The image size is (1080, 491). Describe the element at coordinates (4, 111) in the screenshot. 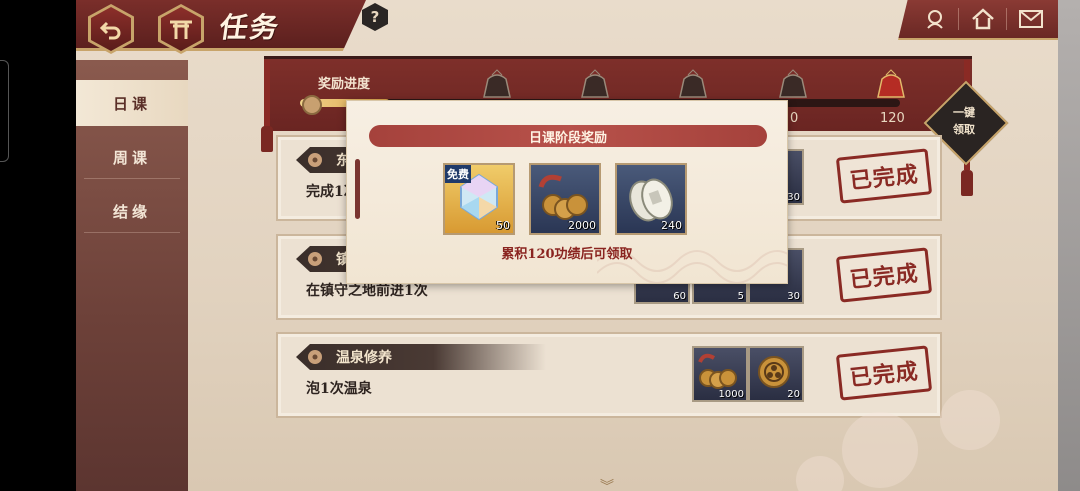

I see `device-notch` at that location.